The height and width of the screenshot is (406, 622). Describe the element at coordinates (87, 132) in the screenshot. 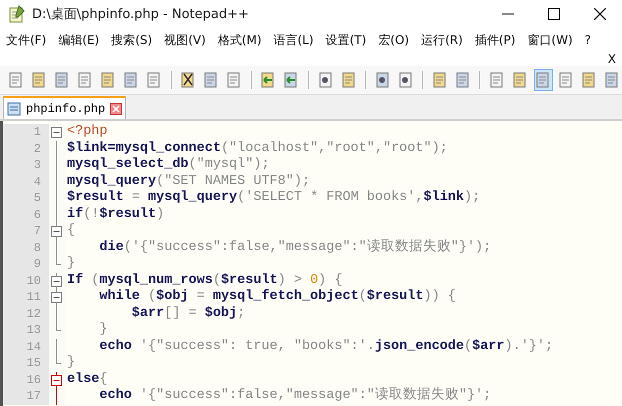

I see `code-line: <?php` at that location.